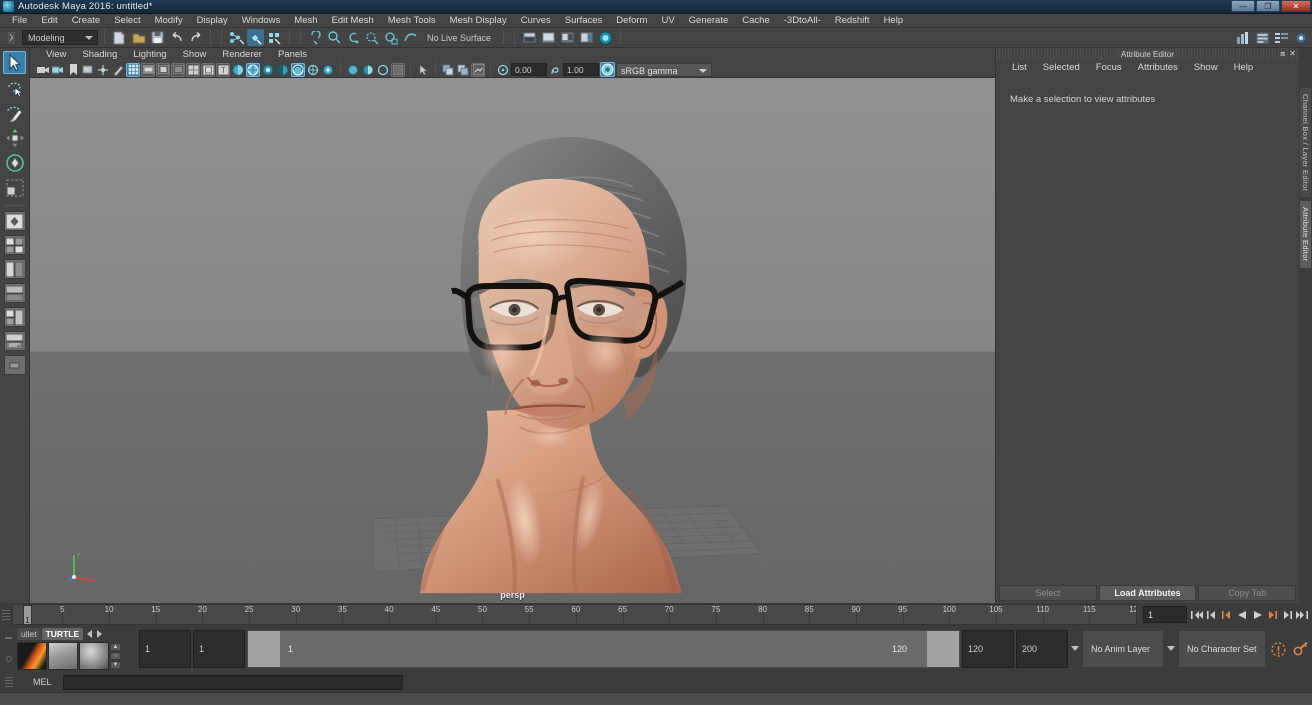 The image size is (1312, 705). Describe the element at coordinates (315, 37) in the screenshot. I see `snap-to-grid-icon` at that location.